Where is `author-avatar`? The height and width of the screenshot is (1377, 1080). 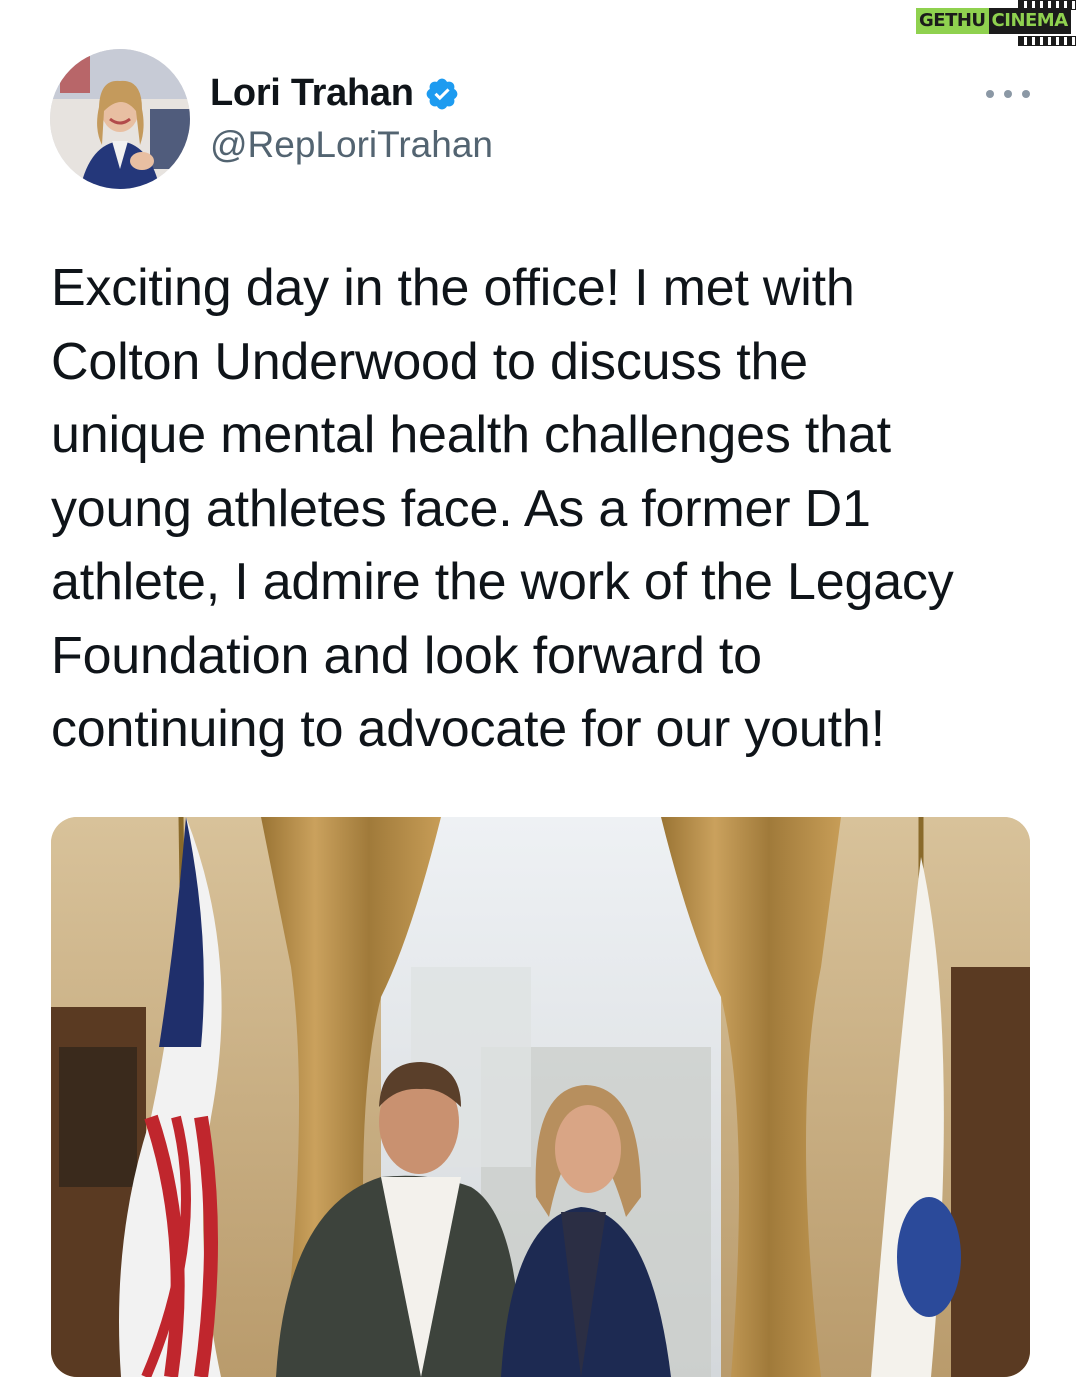
author-avatar is located at coordinates (120, 119).